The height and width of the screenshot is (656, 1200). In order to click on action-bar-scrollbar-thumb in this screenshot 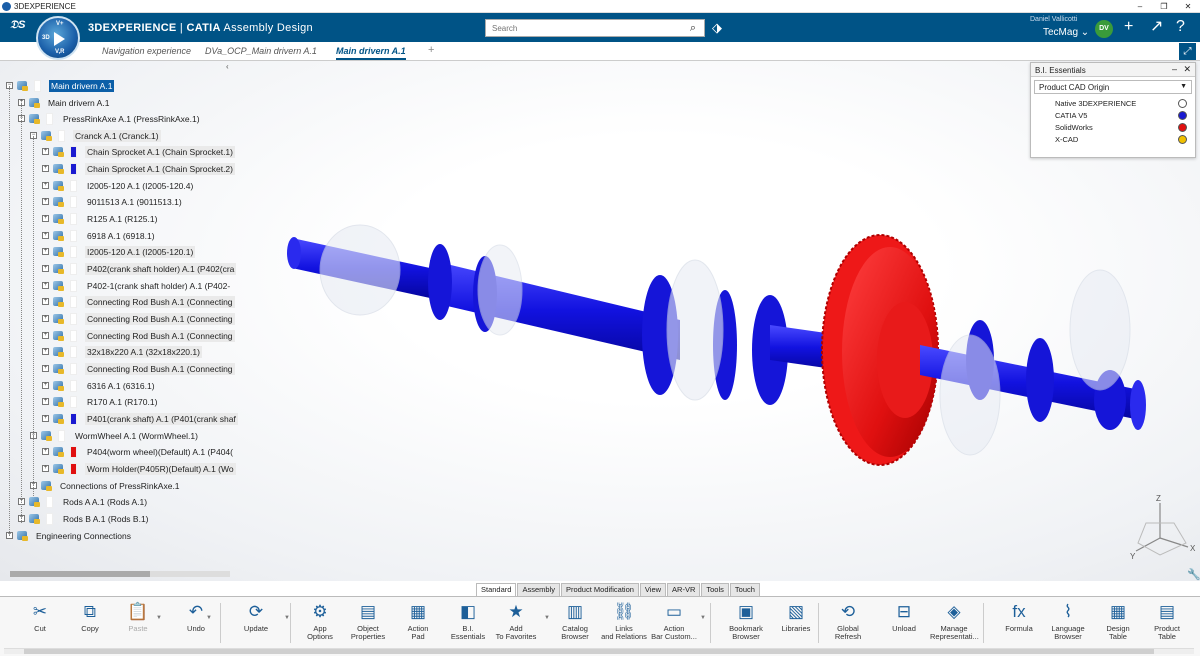, I will do `click(589, 651)`.